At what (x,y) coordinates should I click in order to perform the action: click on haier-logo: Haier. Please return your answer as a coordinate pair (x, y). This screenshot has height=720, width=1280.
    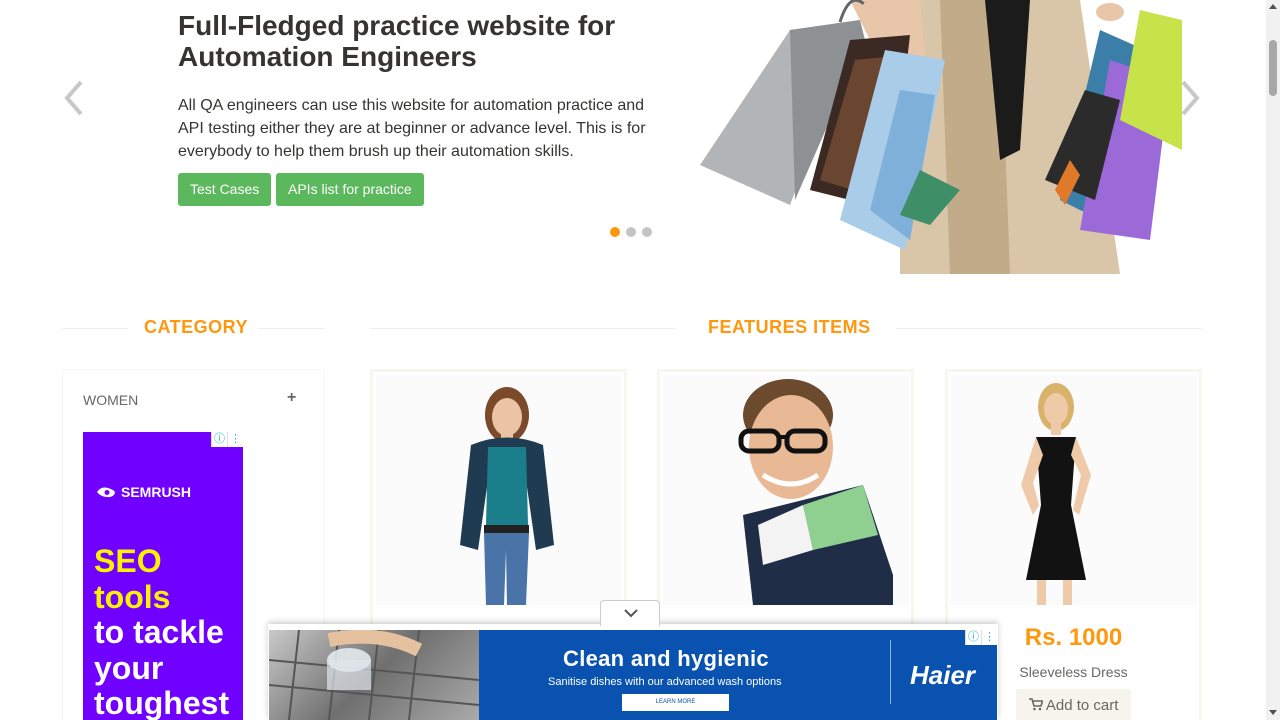
    Looking at the image, I should click on (943, 675).